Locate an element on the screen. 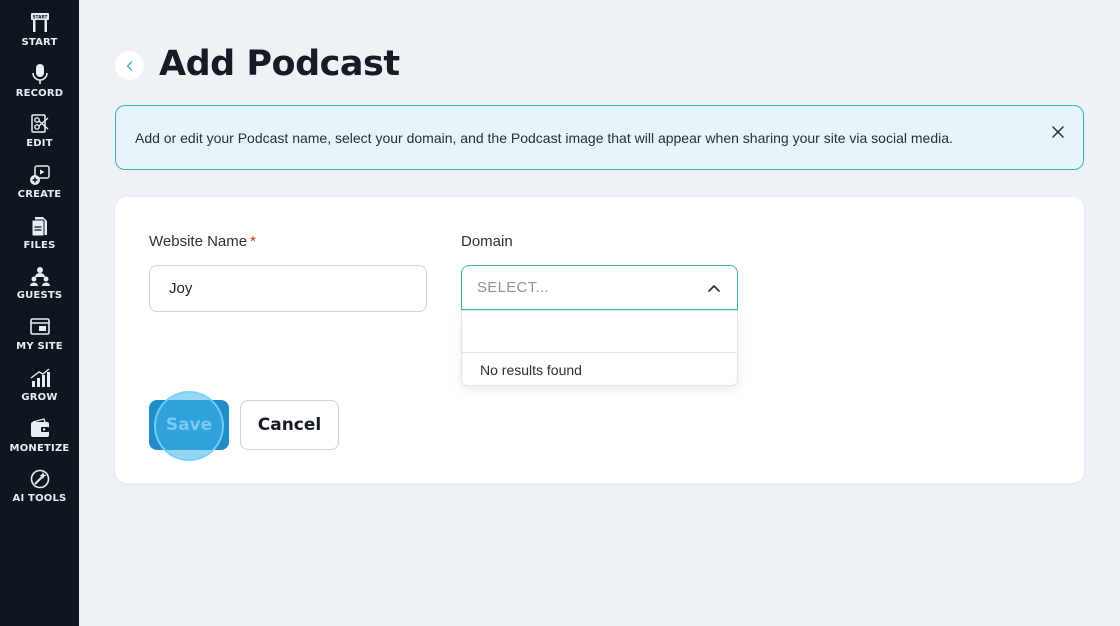 This screenshot has width=1120, height=626. sidebar-item-guests: GUESTS is located at coordinates (39, 290).